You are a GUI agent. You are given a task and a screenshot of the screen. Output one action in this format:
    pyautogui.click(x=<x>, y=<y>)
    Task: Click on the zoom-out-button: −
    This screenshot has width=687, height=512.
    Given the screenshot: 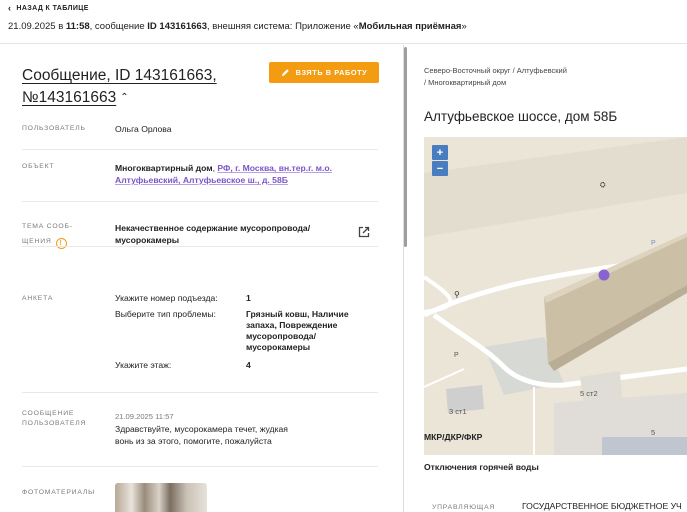 What is the action you would take?
    pyautogui.click(x=440, y=168)
    